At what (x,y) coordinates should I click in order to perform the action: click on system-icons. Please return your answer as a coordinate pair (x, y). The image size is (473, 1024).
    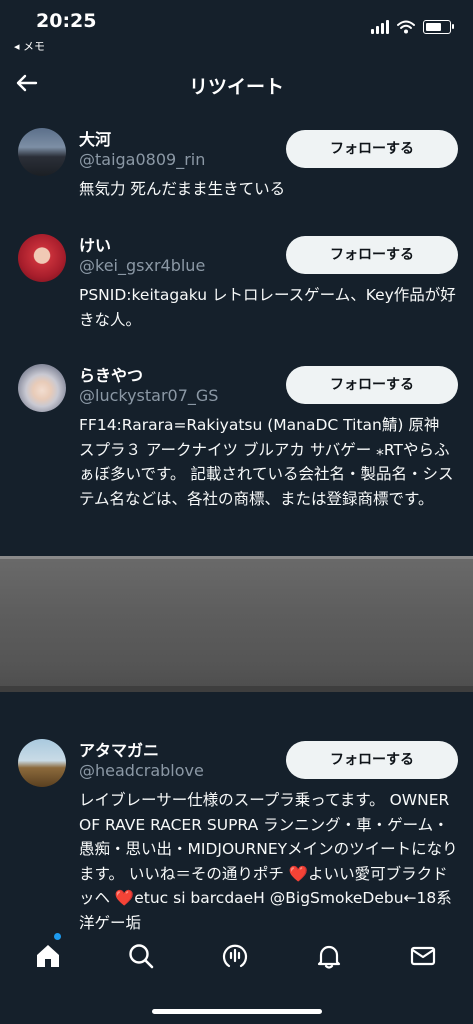
    Looking at the image, I should click on (412, 27).